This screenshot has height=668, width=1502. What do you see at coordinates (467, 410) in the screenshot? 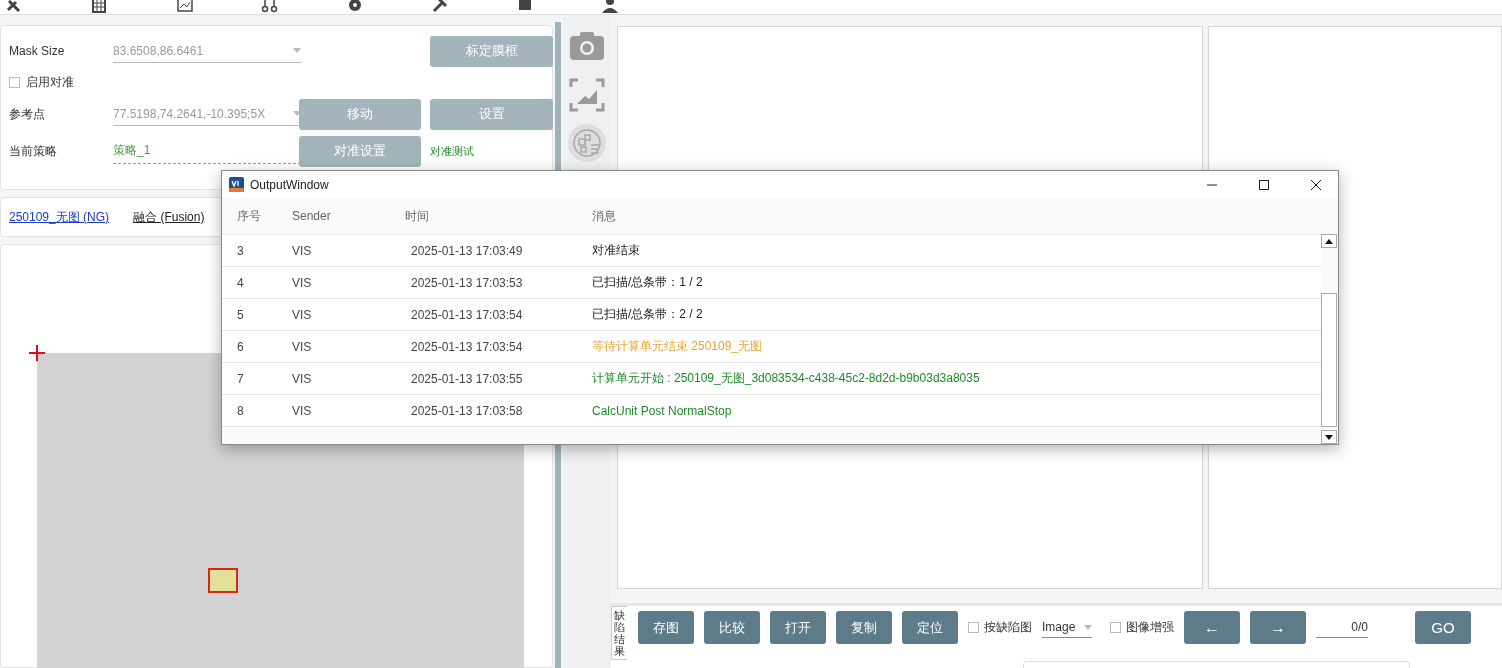
I see `table-cell-text: 2025-01-13 17:03:58` at bounding box center [467, 410].